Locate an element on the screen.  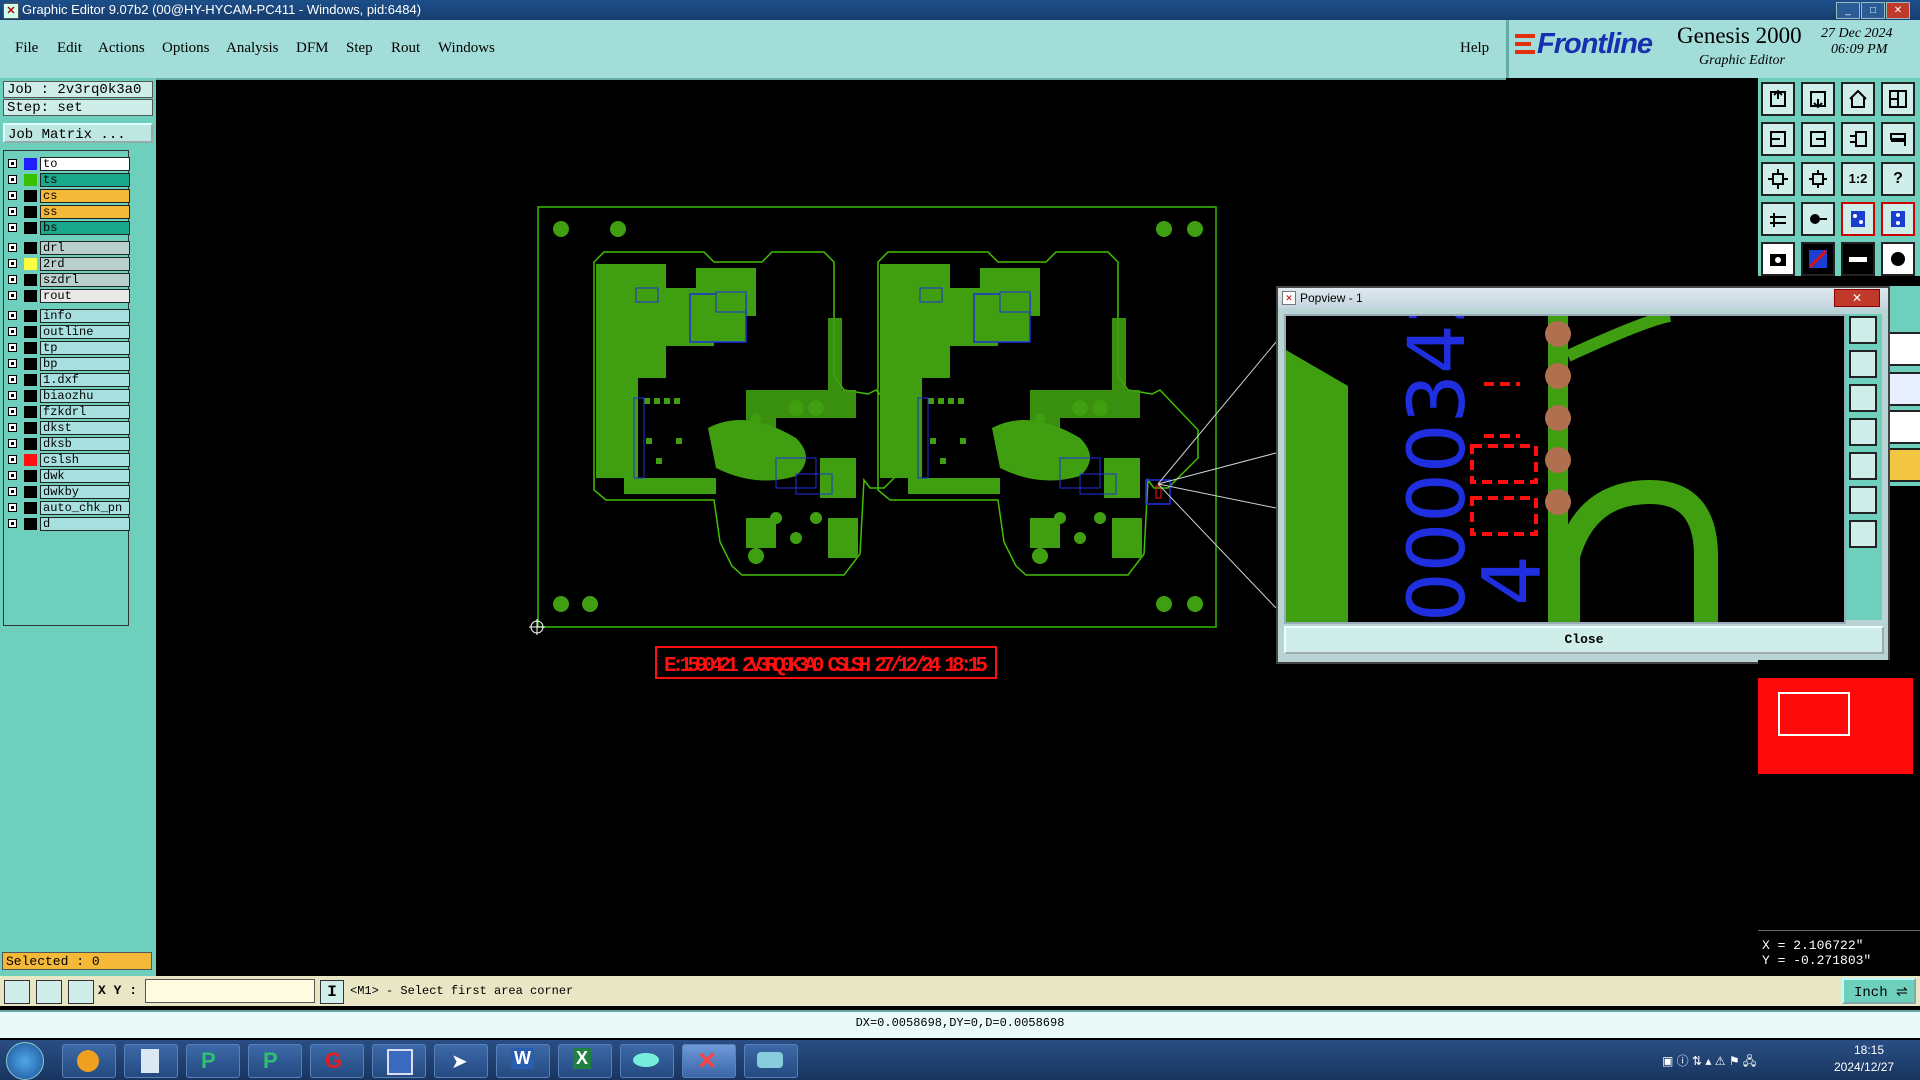
layer-row-bs: bs is located at coordinates (69, 228).